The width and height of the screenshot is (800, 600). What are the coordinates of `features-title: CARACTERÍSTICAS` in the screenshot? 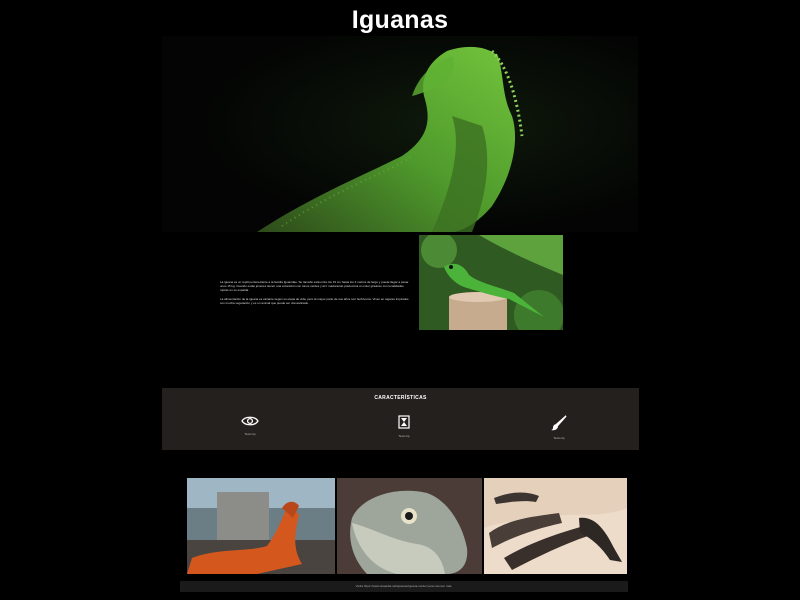 It's located at (400, 398).